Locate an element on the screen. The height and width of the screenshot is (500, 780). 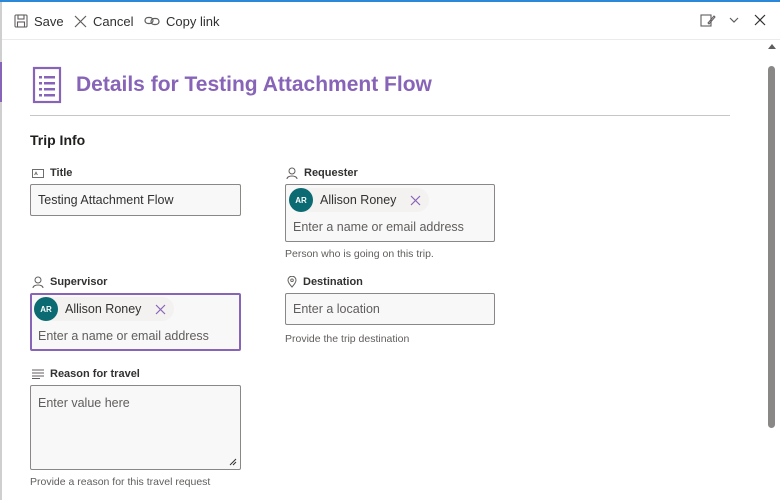
chevron-down-icon is located at coordinates (734, 20).